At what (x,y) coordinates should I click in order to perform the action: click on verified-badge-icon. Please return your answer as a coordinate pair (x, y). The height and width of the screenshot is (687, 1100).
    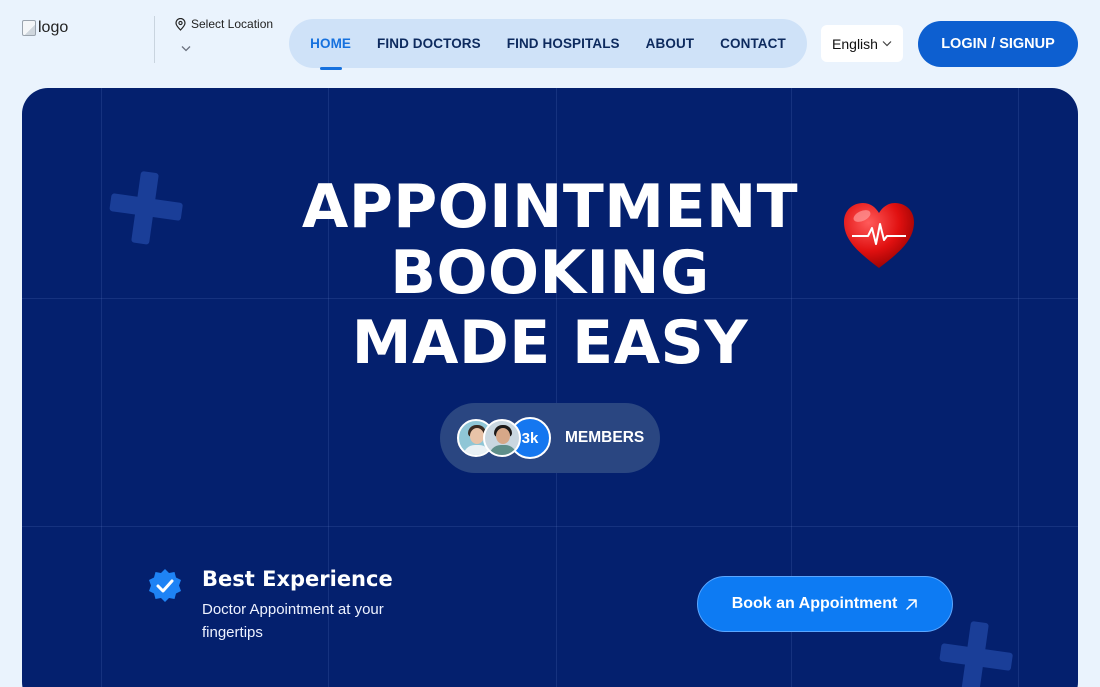
    Looking at the image, I should click on (165, 585).